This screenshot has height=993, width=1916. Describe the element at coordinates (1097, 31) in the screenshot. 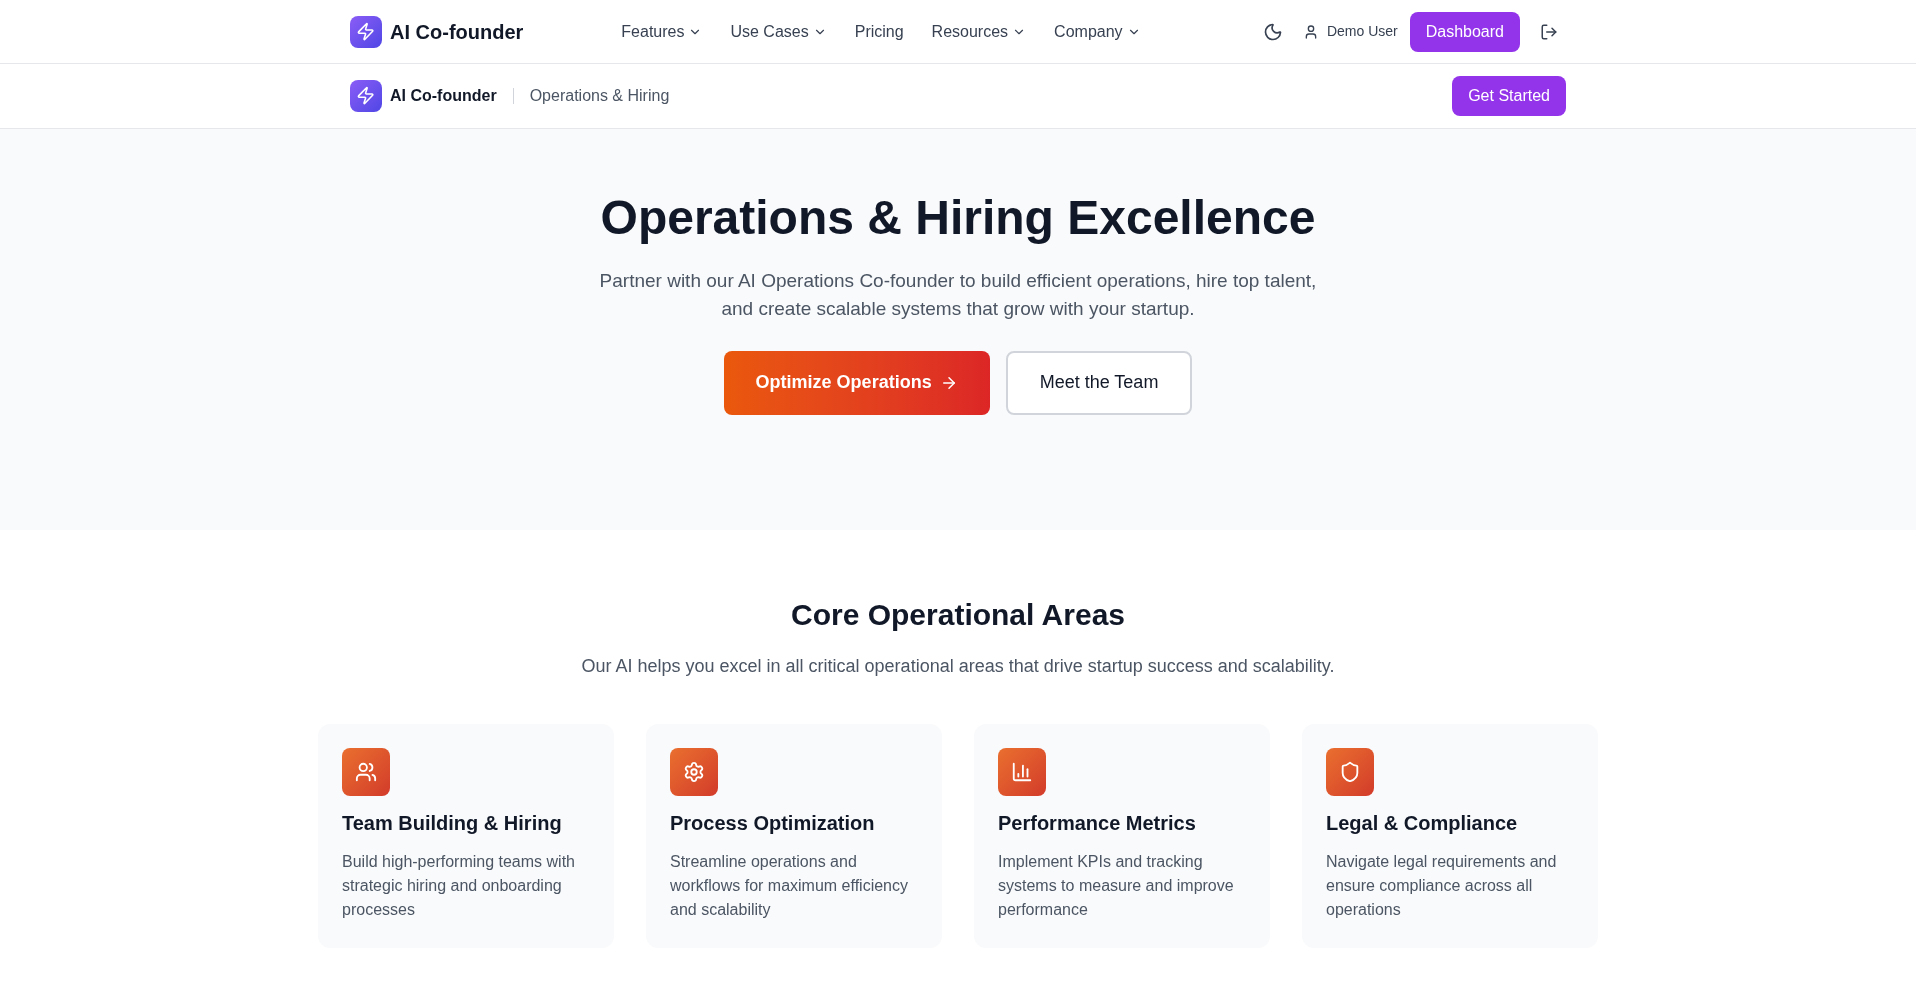

I see `nav-menu-item: Company` at that location.